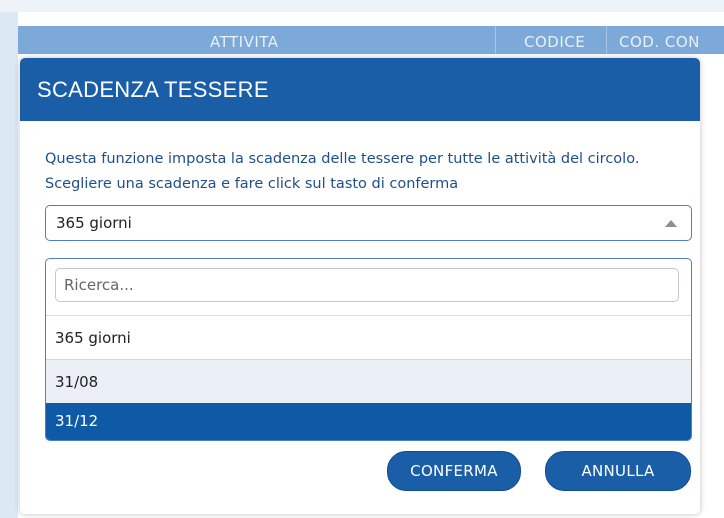 The width and height of the screenshot is (724, 518). Describe the element at coordinates (362, 6) in the screenshot. I see `page-top-strip` at that location.